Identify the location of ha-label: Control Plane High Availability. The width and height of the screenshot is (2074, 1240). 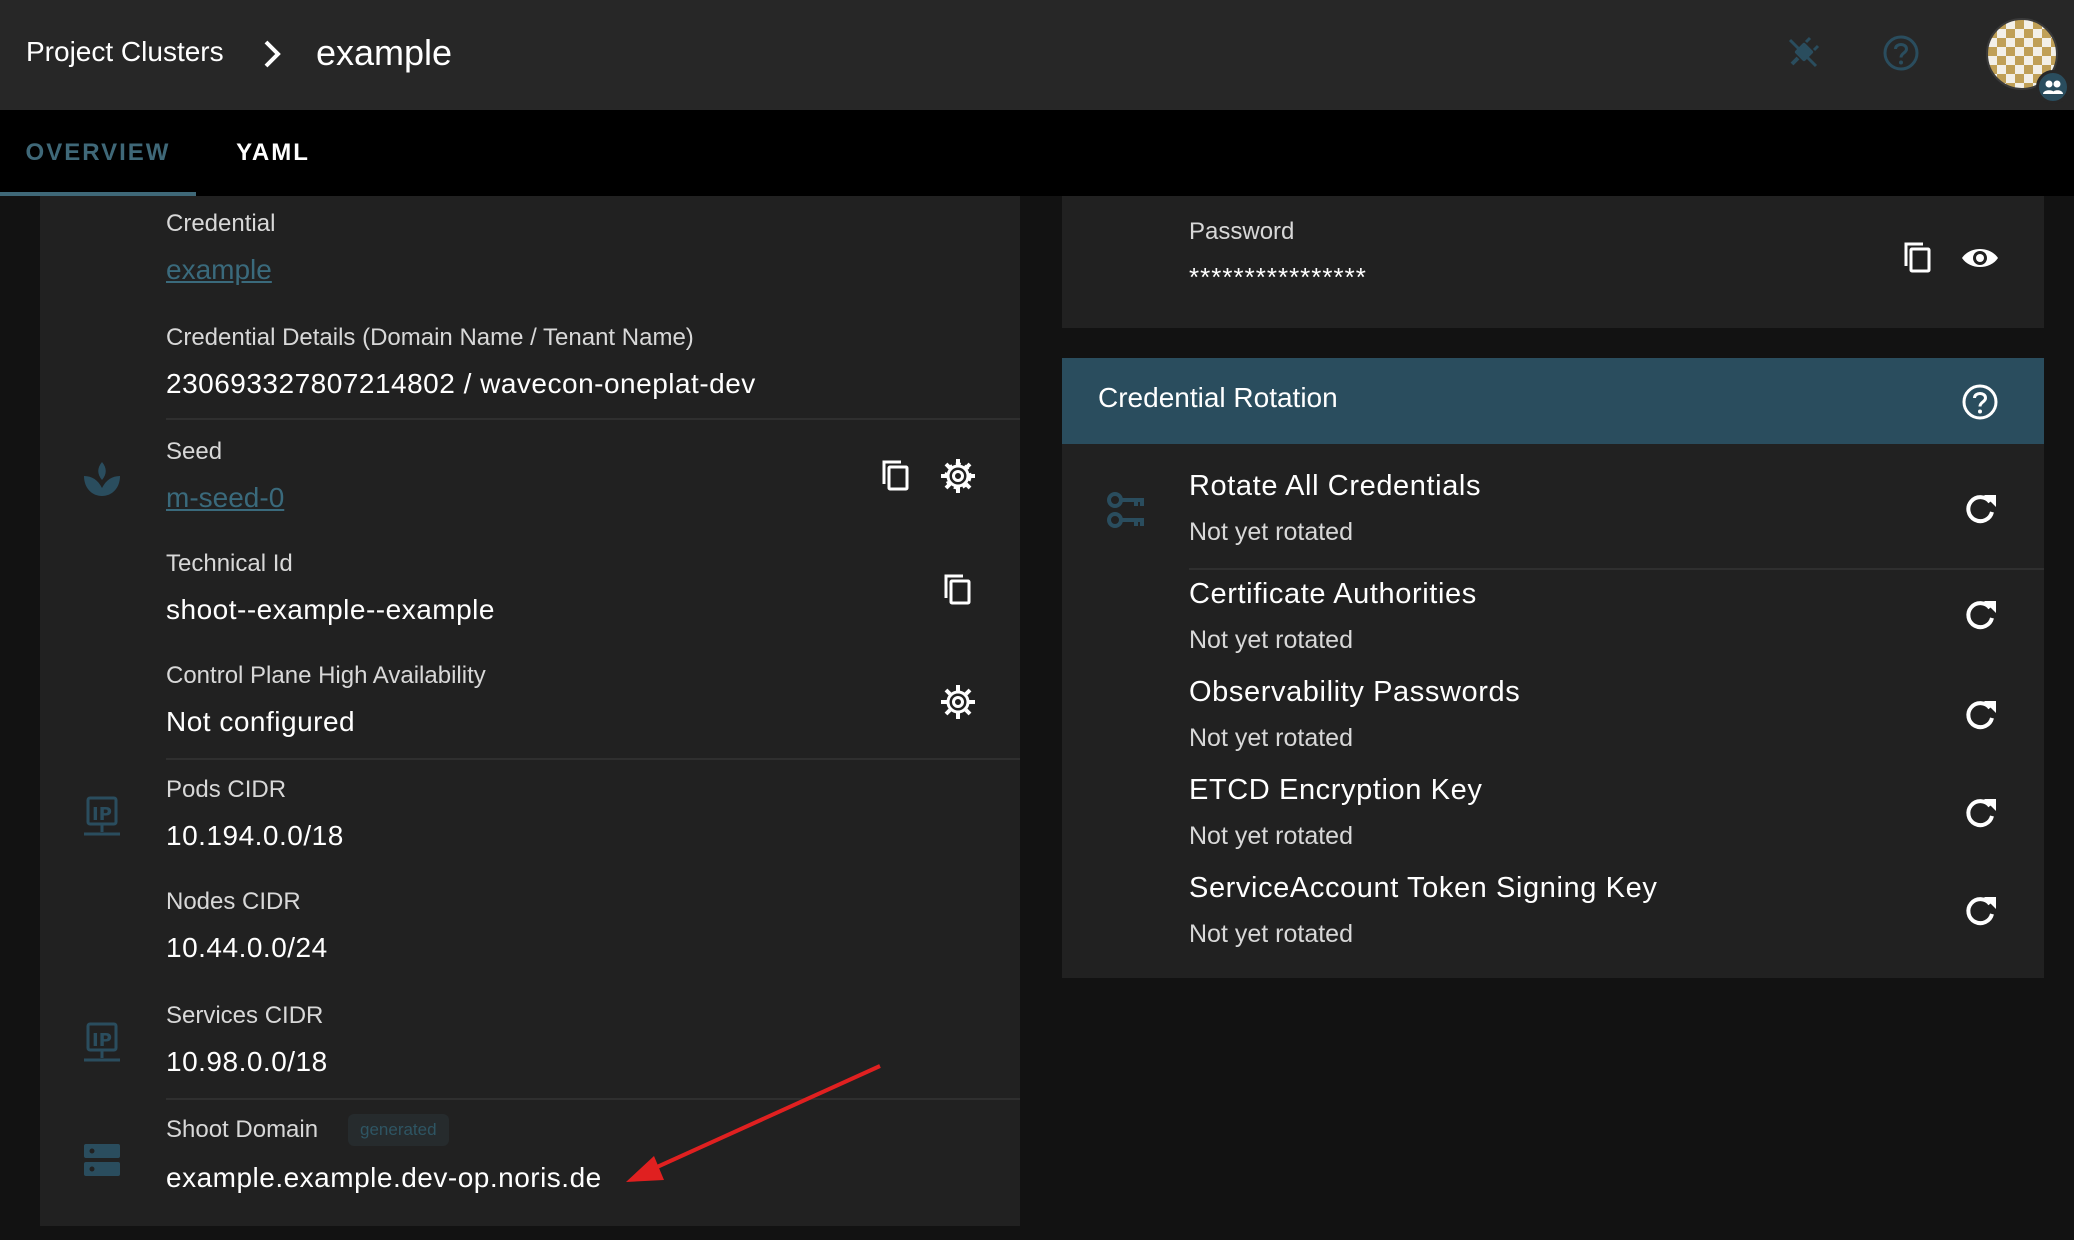
(326, 675).